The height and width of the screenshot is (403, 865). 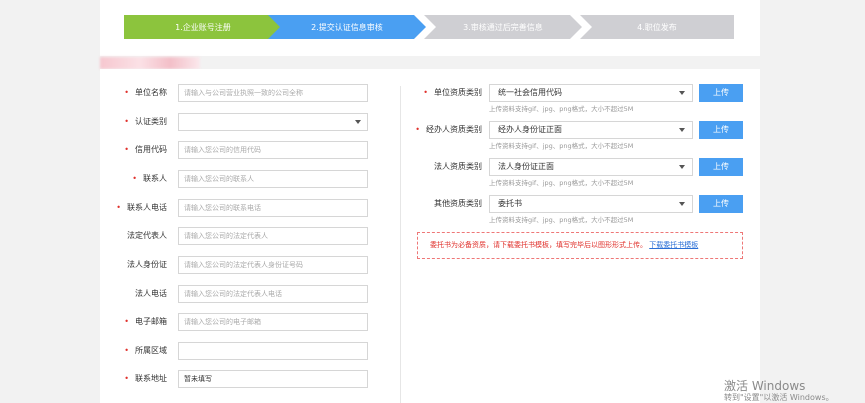 I want to click on legal-rep-input, so click(x=273, y=236).